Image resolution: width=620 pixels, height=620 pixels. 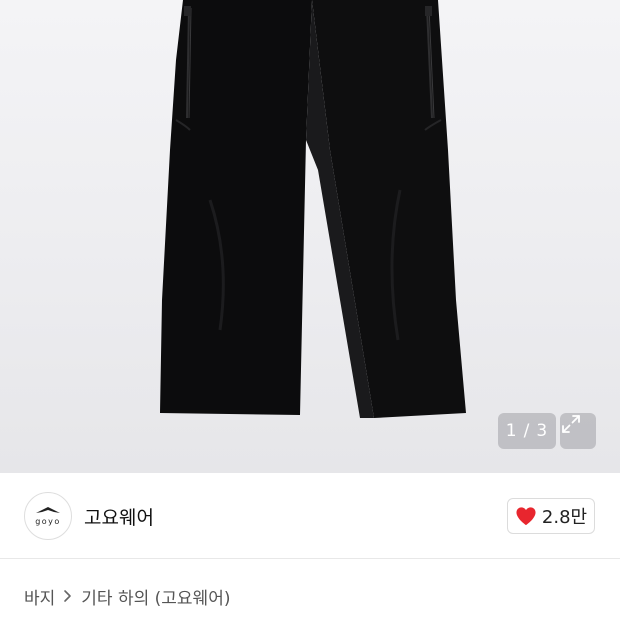 I want to click on breadcrumb-subcategory: 기타 하의 (고요웨어), so click(x=155, y=596).